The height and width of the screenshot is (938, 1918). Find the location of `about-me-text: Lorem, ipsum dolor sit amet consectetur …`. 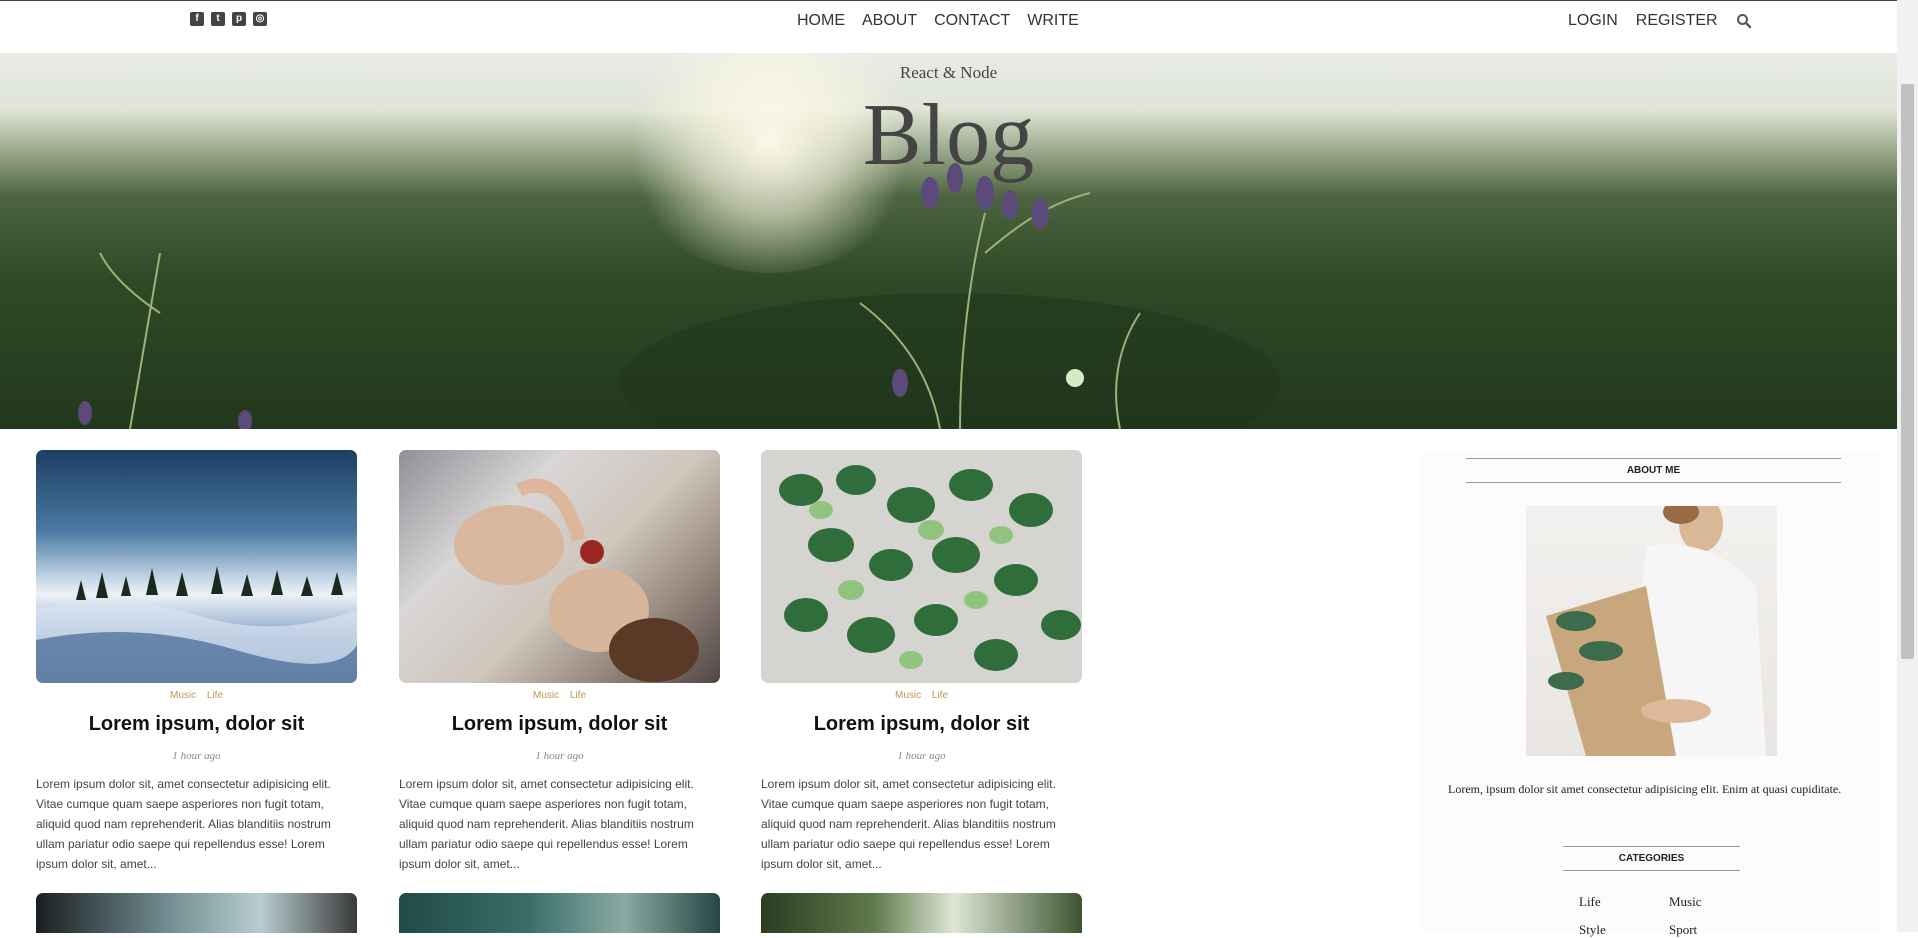

about-me-text: Lorem, ipsum dolor sit amet consectetur … is located at coordinates (1645, 789).